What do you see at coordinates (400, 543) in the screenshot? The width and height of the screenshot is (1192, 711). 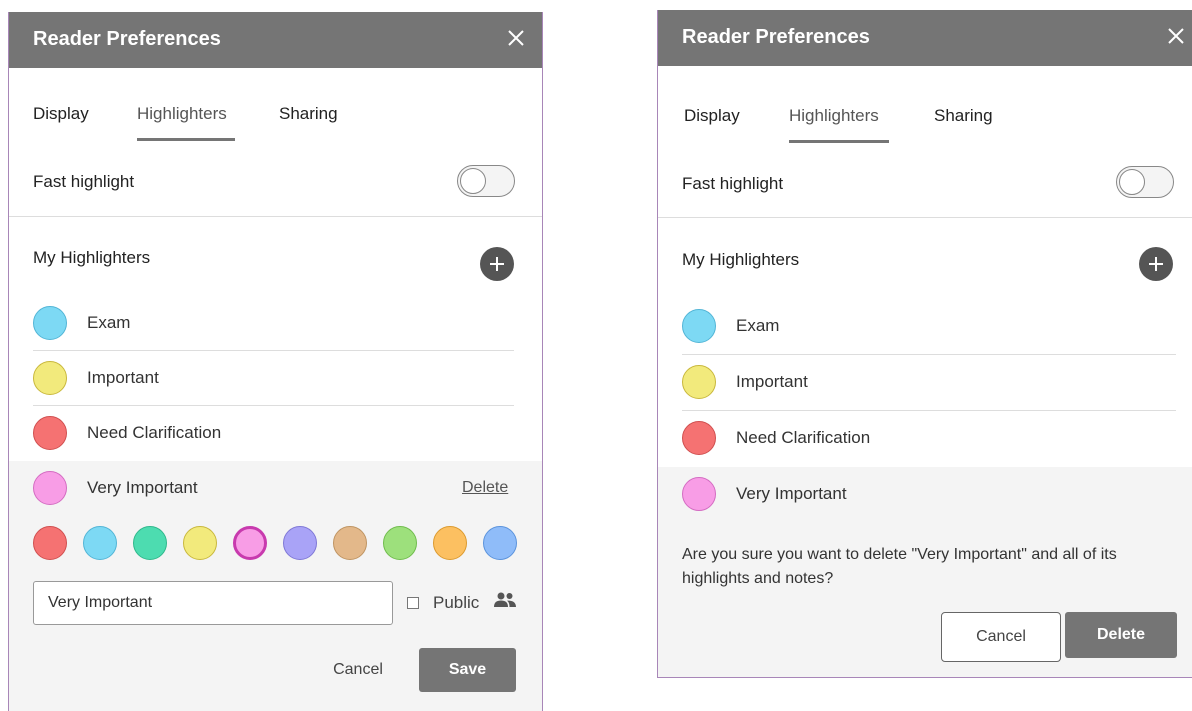 I see `color-option-green` at bounding box center [400, 543].